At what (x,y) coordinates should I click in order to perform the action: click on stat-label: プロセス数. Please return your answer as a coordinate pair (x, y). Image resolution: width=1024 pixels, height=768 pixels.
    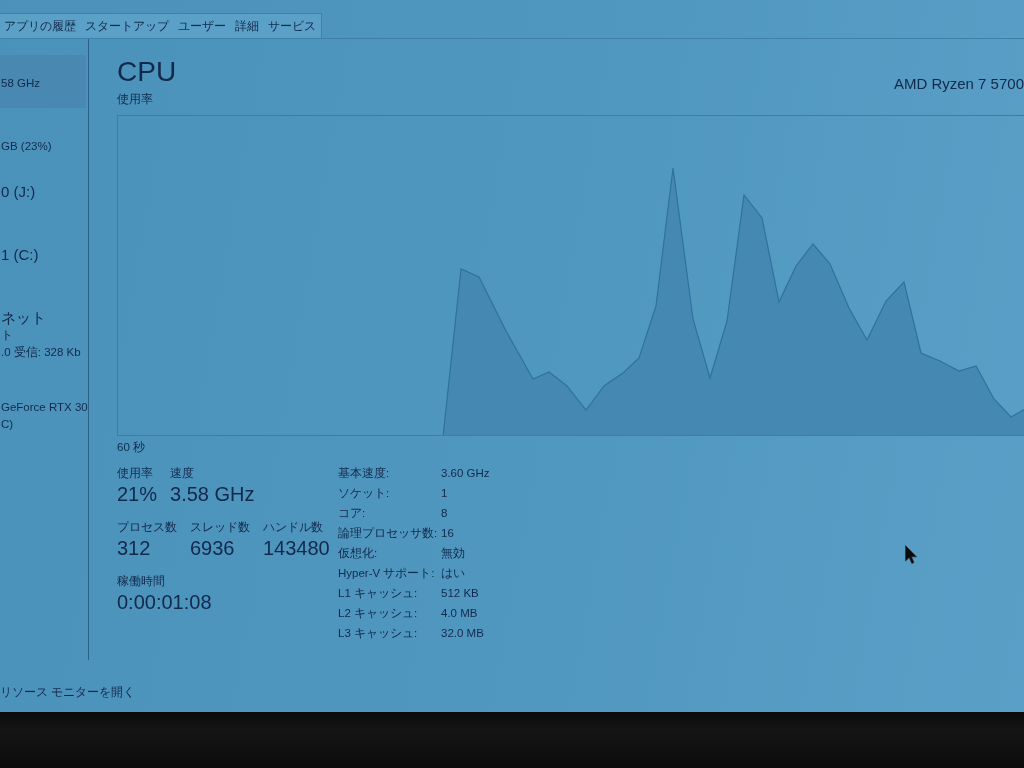
    Looking at the image, I should click on (147, 527).